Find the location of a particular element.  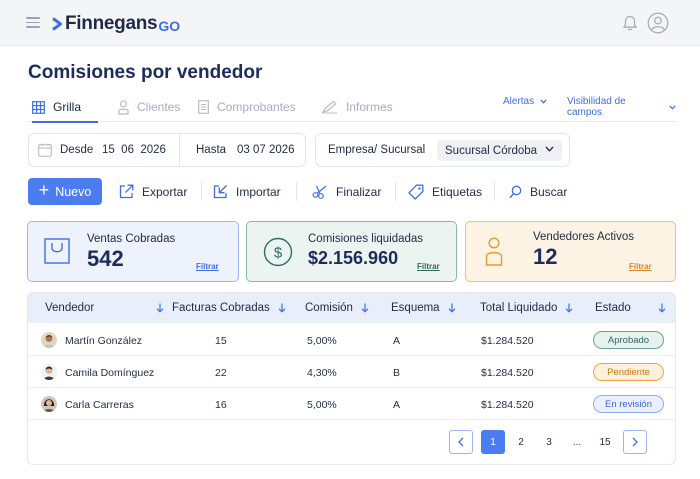

column-header-invoices: Facturas Cobradas is located at coordinates (229, 308).